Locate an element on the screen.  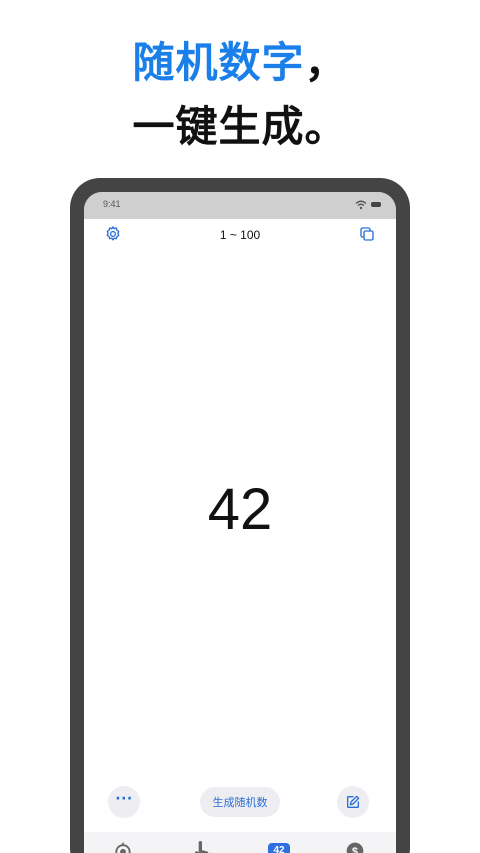
generate-button: 生成随机数 is located at coordinates (240, 802).